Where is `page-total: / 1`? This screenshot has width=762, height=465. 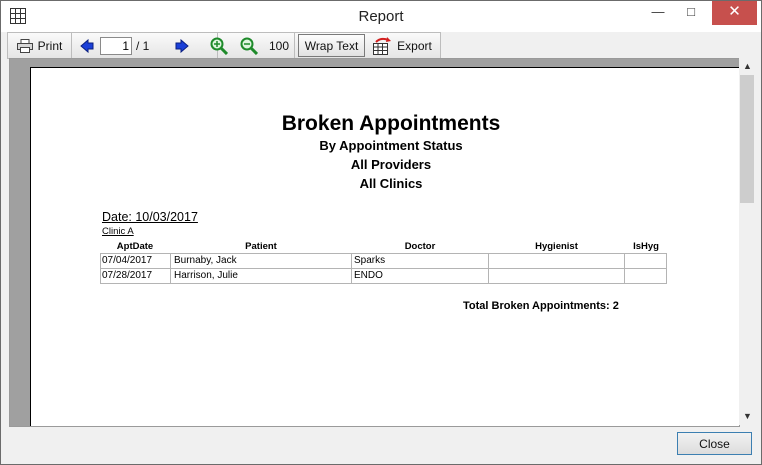
page-total: / 1 is located at coordinates (143, 45).